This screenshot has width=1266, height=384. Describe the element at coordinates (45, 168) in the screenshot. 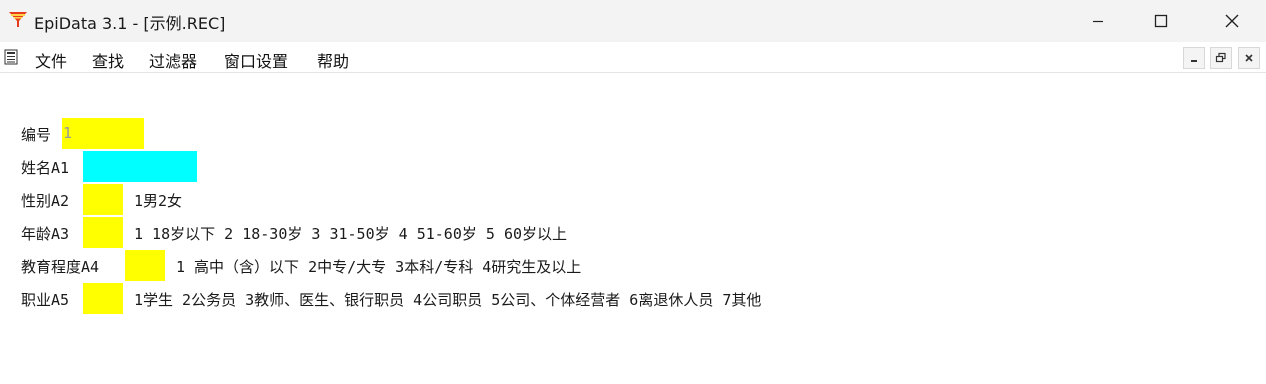

I see `field-label: 姓名A1` at that location.